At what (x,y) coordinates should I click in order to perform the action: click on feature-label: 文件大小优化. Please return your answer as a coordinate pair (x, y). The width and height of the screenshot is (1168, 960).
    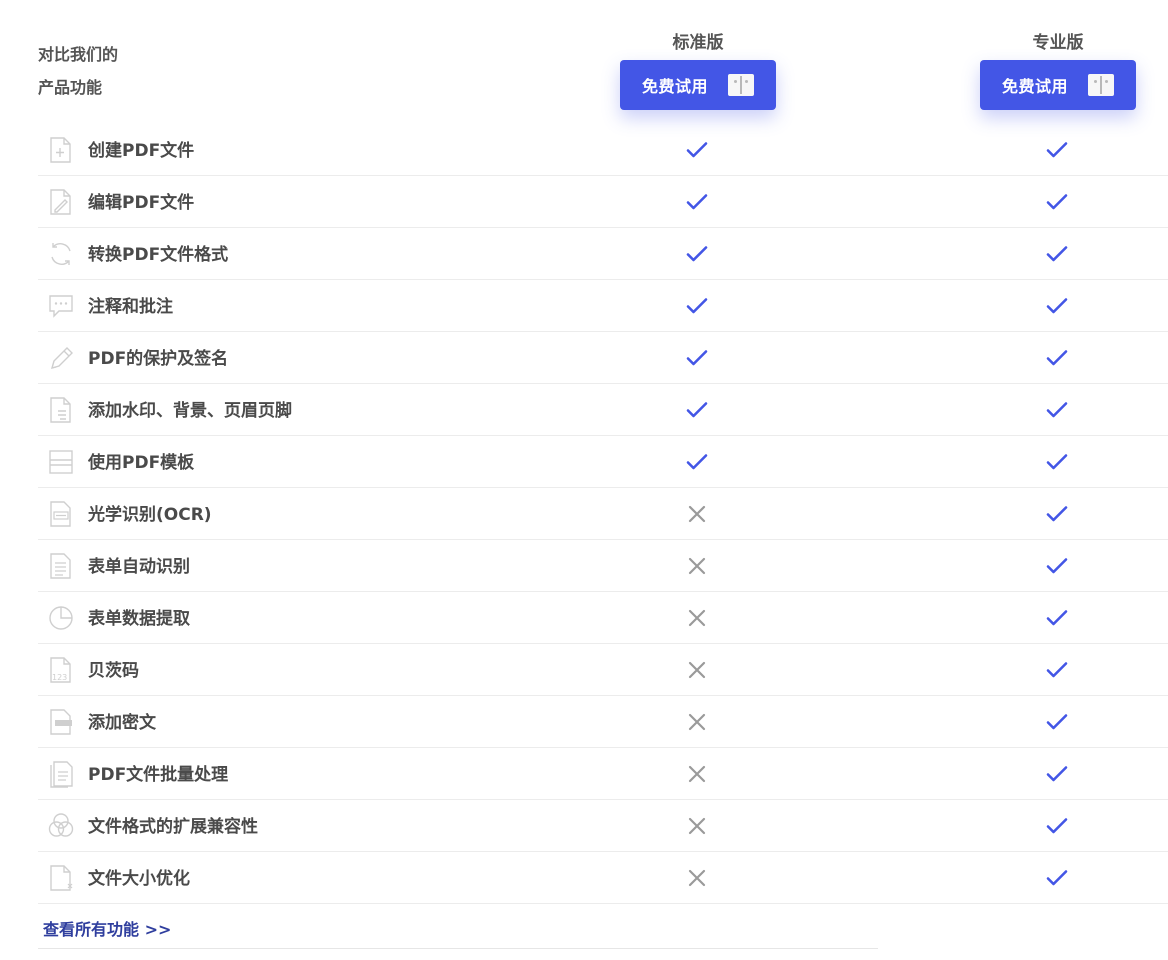
    Looking at the image, I should click on (139, 879).